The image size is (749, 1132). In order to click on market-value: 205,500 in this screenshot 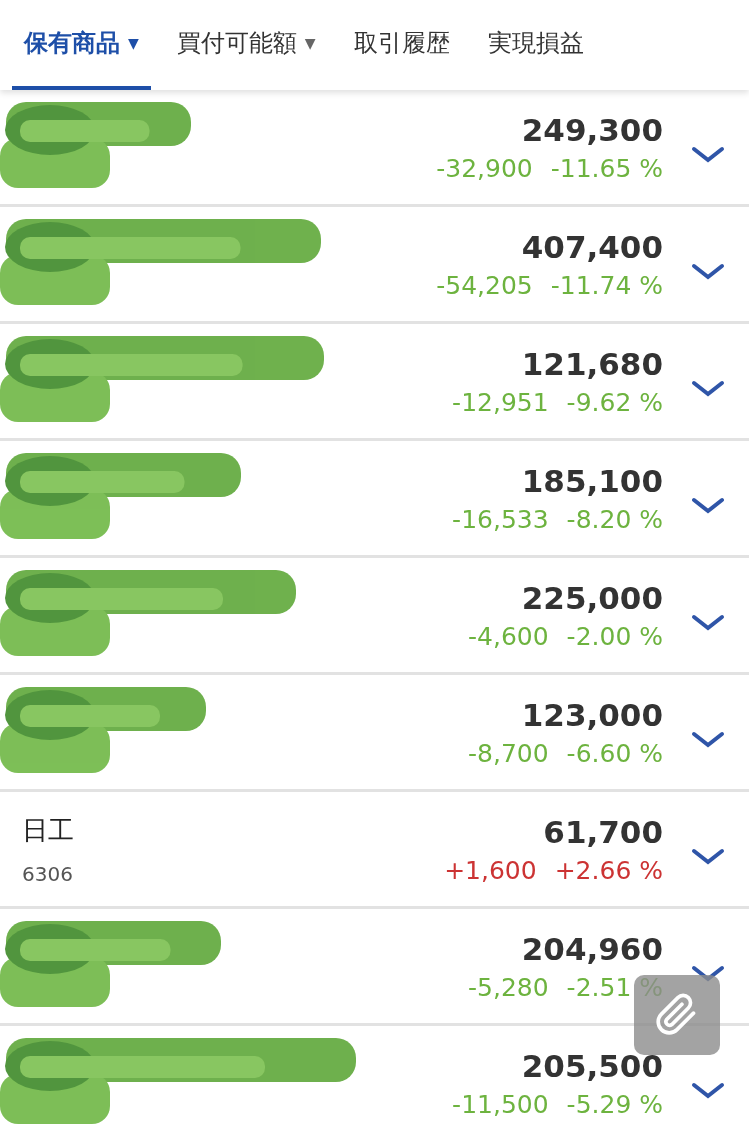, I will do `click(592, 1065)`.